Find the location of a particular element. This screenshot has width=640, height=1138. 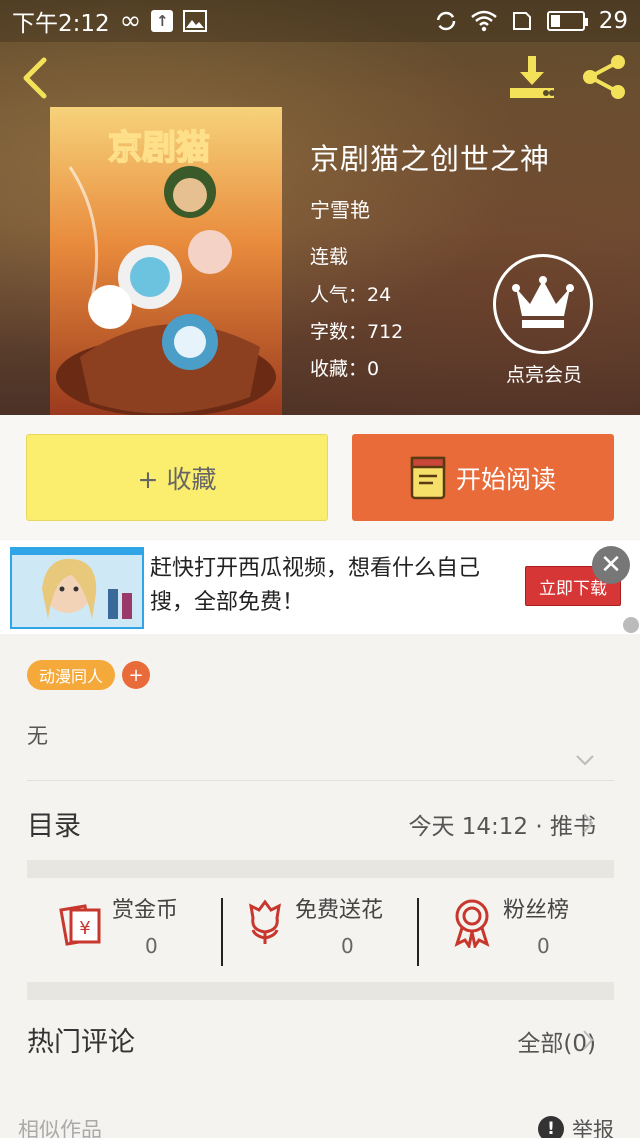

alert-icon: ! is located at coordinates (551, 1127).